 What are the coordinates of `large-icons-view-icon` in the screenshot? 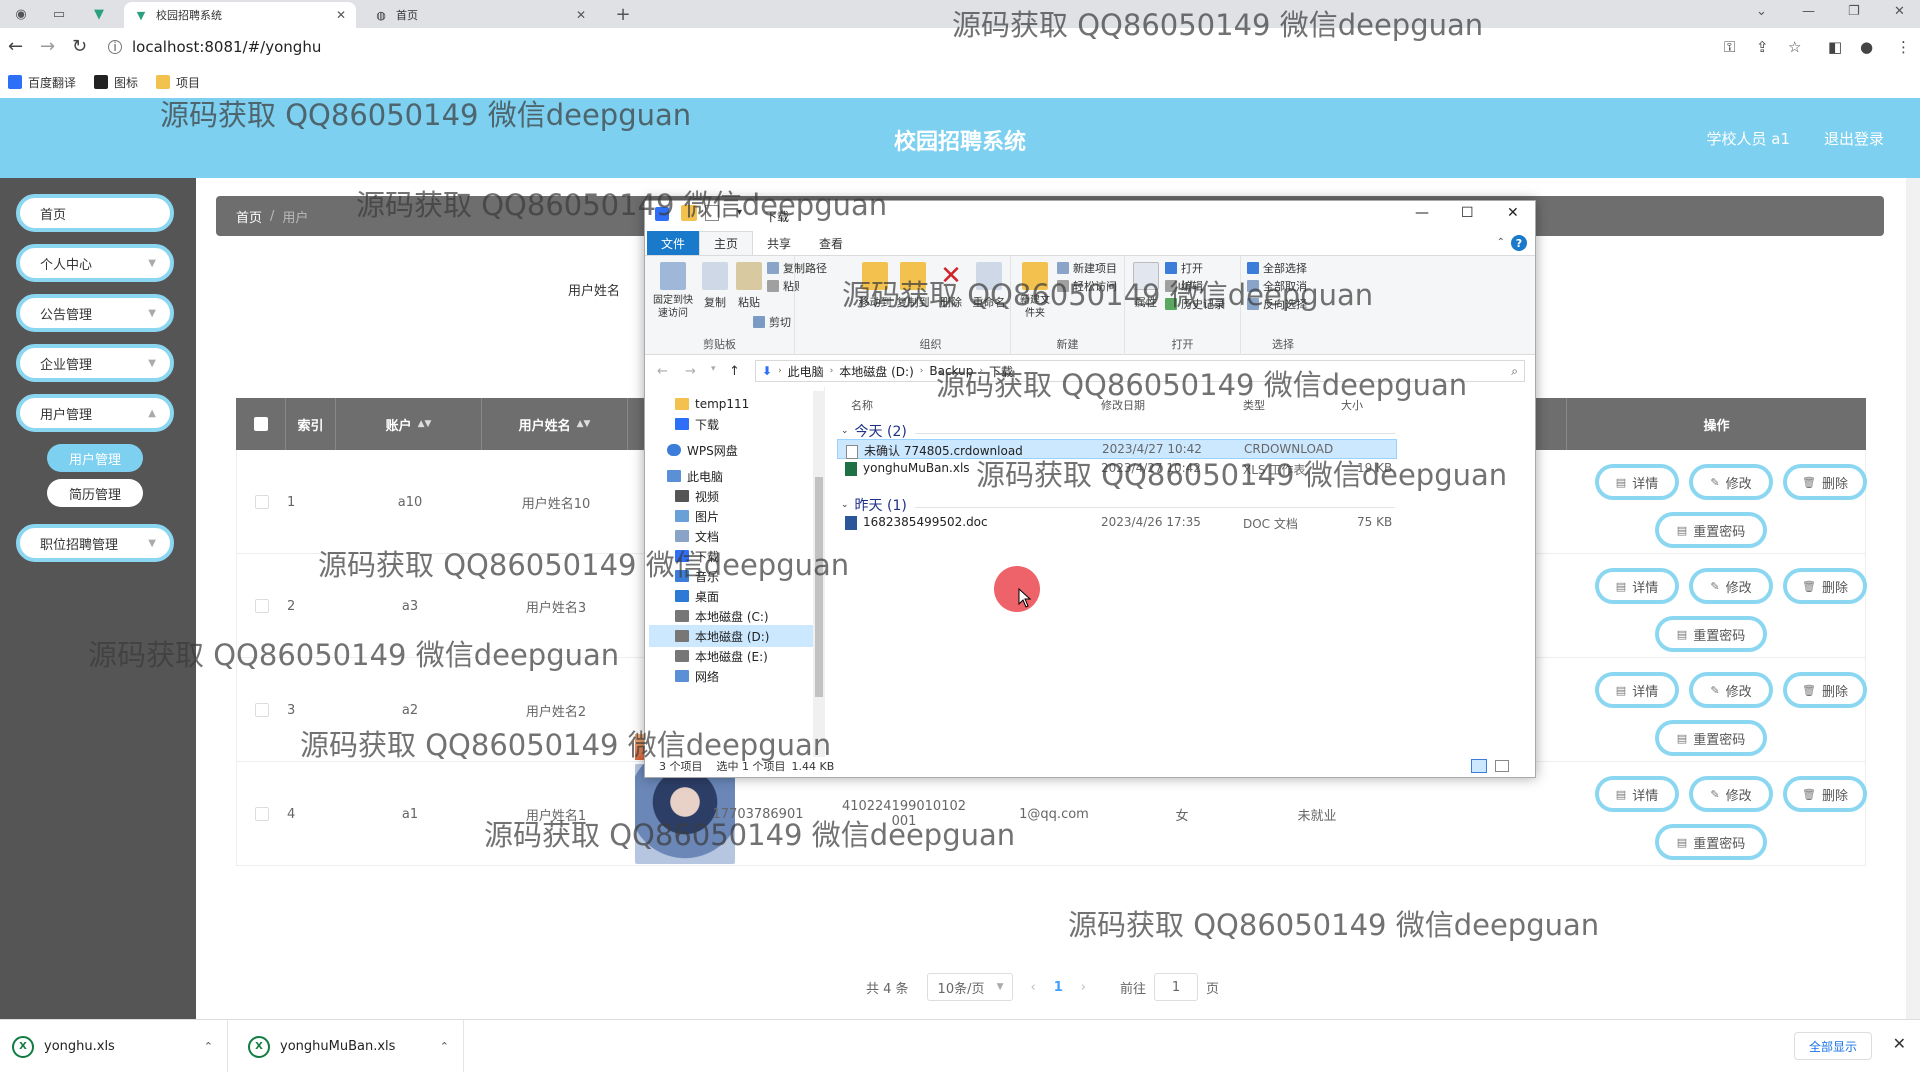 It's located at (1502, 766).